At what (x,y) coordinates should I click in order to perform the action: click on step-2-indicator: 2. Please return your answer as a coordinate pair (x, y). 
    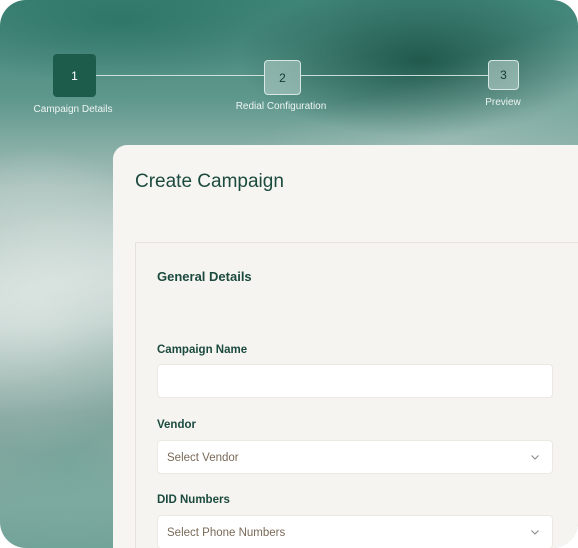
    Looking at the image, I should click on (282, 77).